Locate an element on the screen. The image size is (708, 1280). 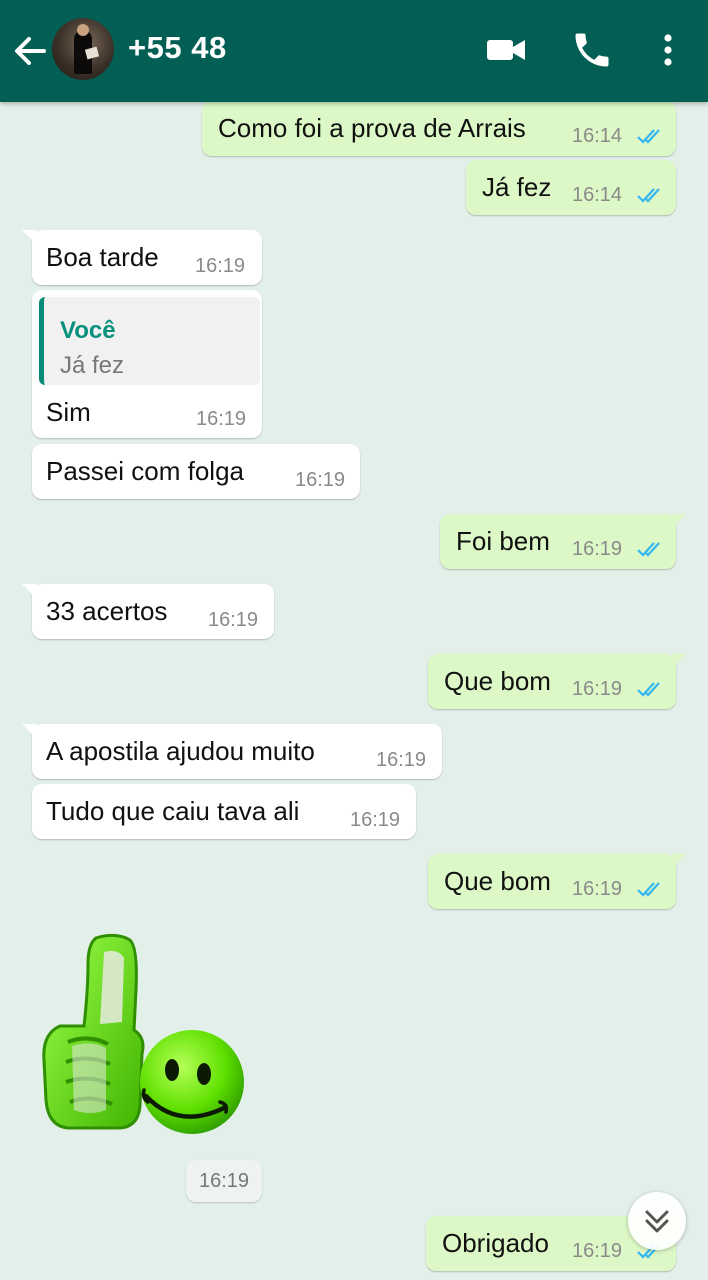
message-bubble-outgoing: Como foi a prova de Arrais 16:14 is located at coordinates (439, 128).